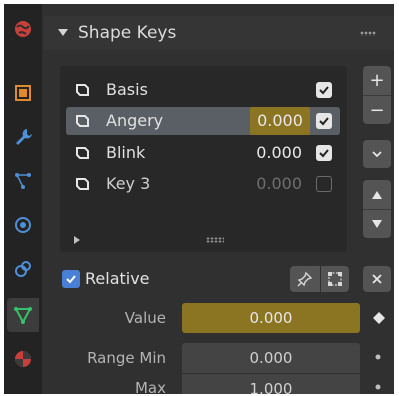 This screenshot has height=396, width=399. I want to click on tab-constraints, so click(23, 269).